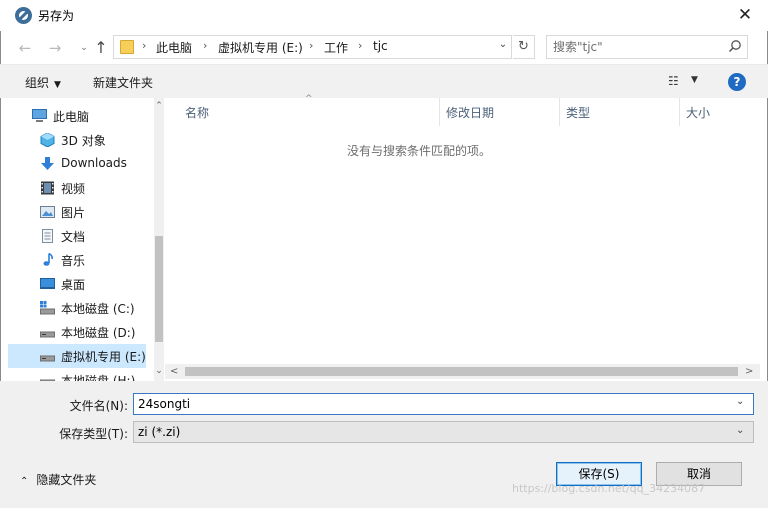  I want to click on hide-folders-label: 隐藏文件夹, so click(66, 480).